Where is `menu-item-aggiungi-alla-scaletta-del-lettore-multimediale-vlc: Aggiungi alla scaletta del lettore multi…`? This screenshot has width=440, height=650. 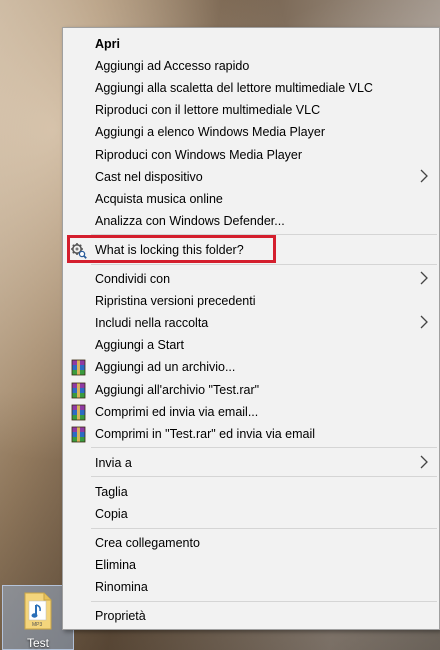
menu-item-aggiungi-alla-scaletta-del-lettore-multimediale-vlc: Aggiungi alla scaletta del lettore multi… is located at coordinates (251, 88).